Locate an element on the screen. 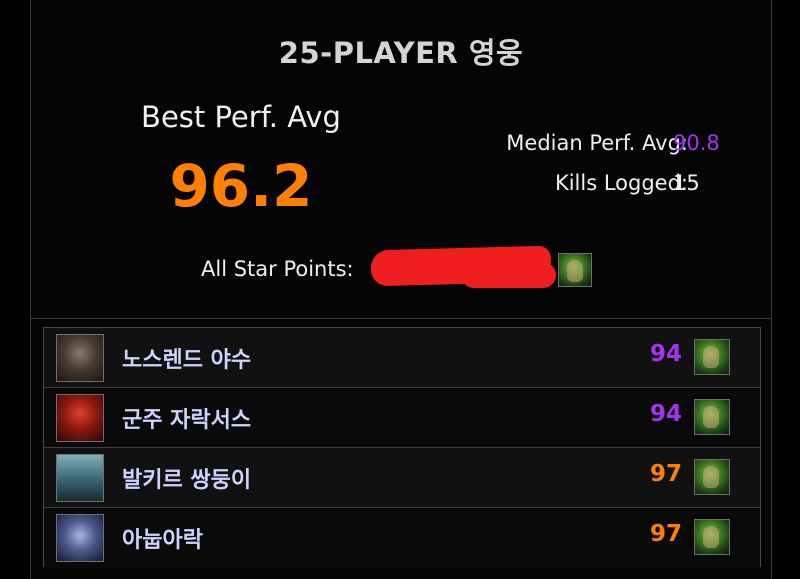 Image resolution: width=800 pixels, height=579 pixels. boss-row: 발키르 쌍둥이 97 is located at coordinates (402, 478).